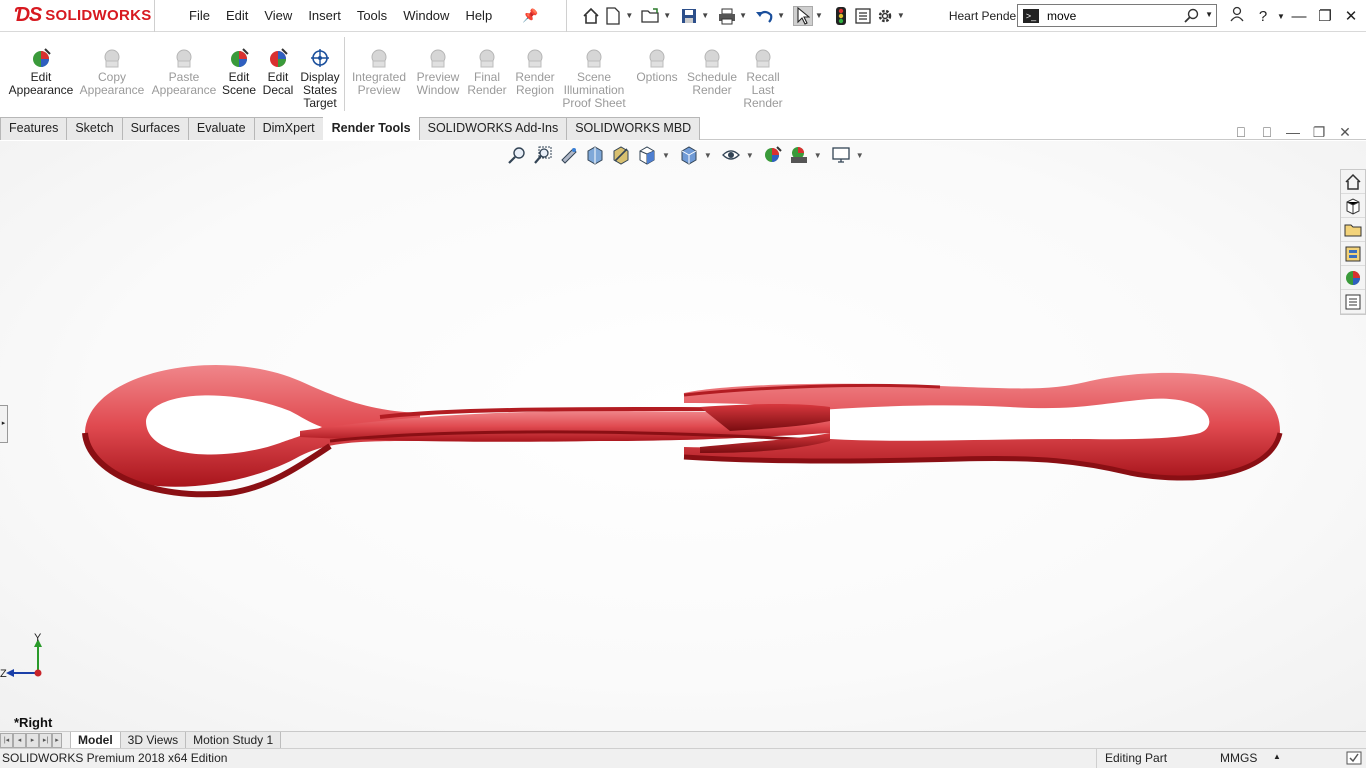  I want to click on solidworks-logo: ƊS SOLIDWORKS, so click(77, 16).